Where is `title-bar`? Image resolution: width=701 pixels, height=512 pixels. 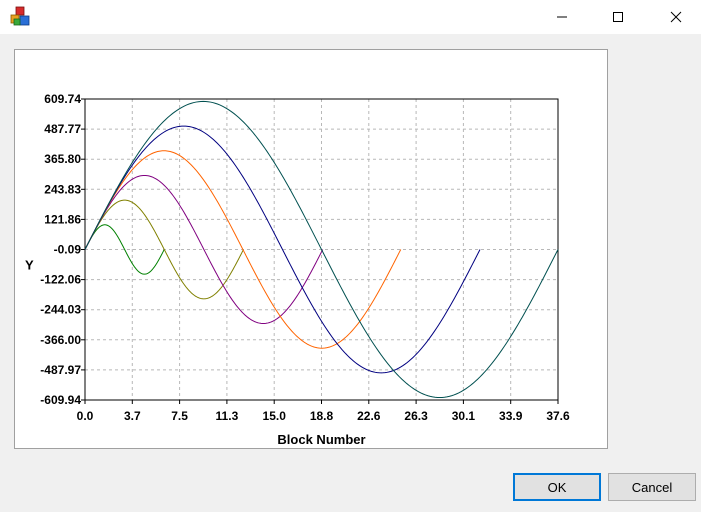 title-bar is located at coordinates (350, 17).